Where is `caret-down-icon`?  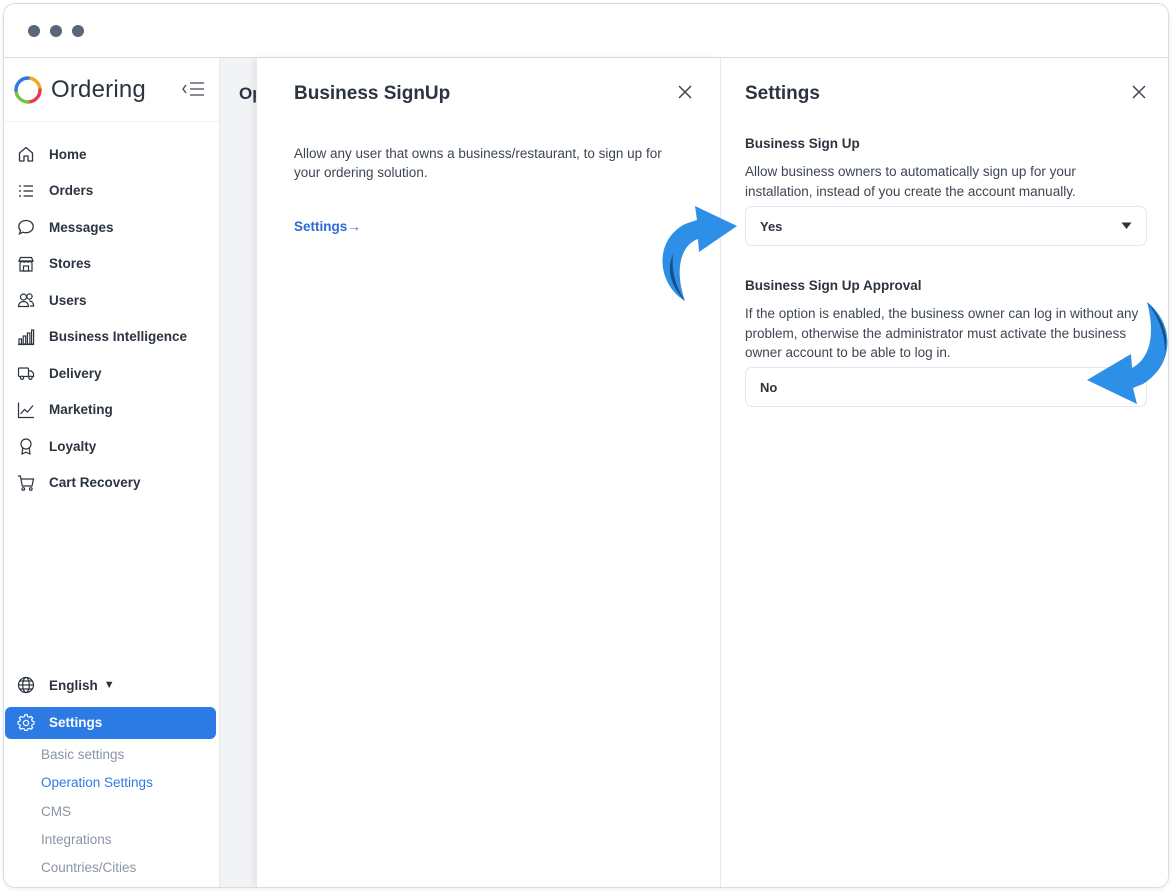
caret-down-icon is located at coordinates (1126, 225).